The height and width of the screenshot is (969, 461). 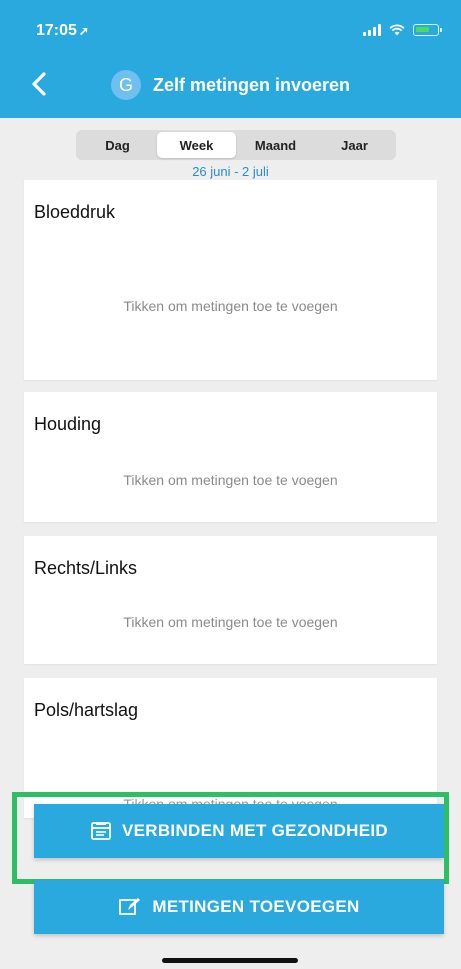 What do you see at coordinates (196, 145) in the screenshot?
I see `segment-week: Week` at bounding box center [196, 145].